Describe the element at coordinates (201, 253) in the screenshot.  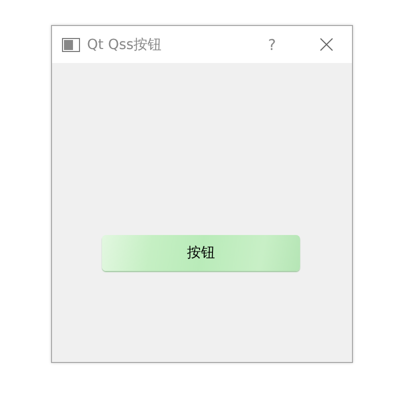
I see `push-button: 按钮` at that location.